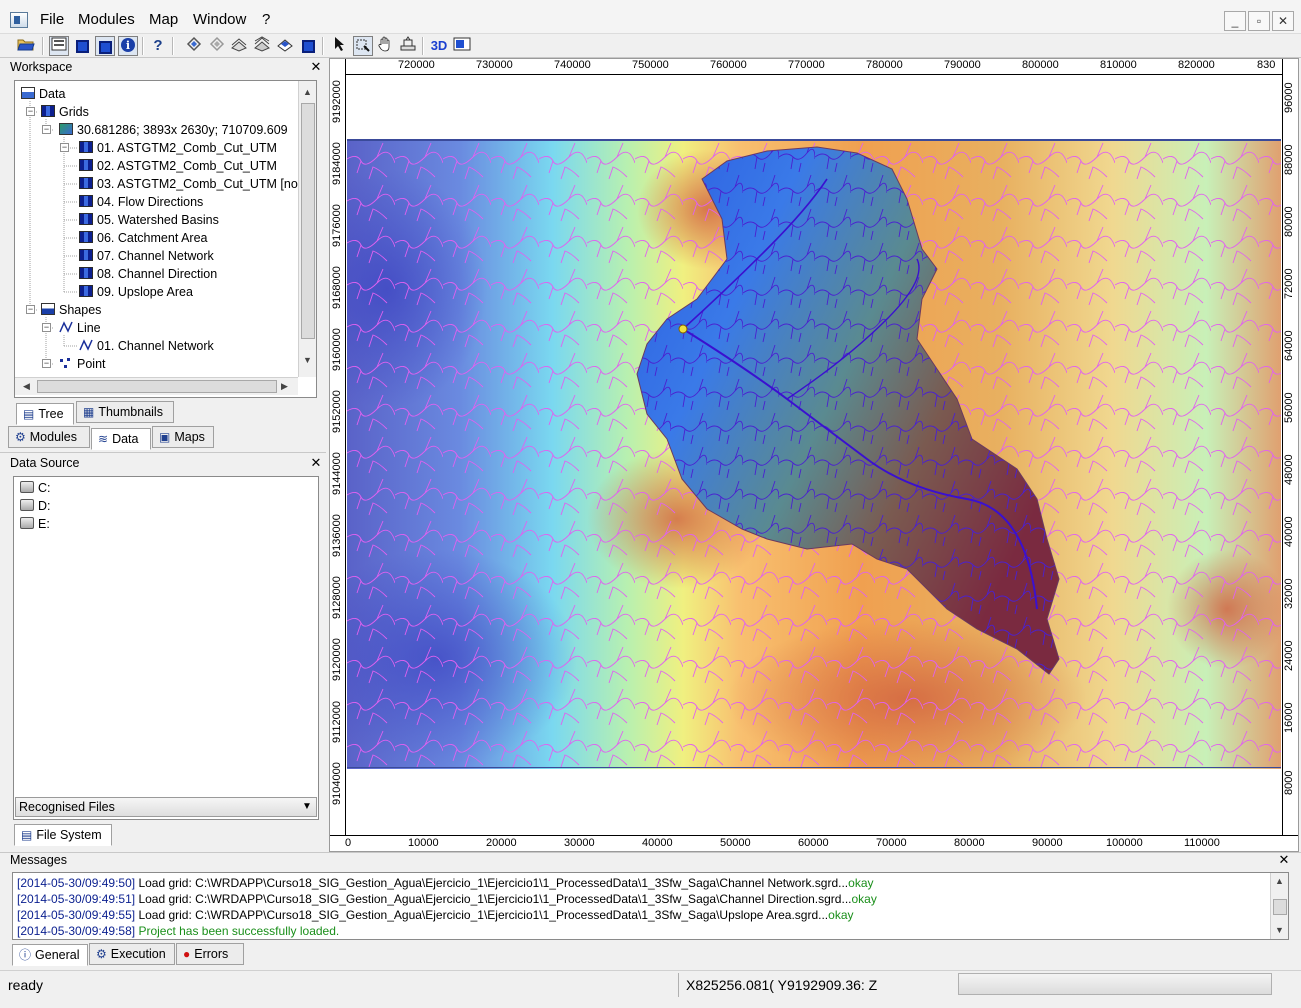 This screenshot has width=1301, height=1008. What do you see at coordinates (340, 46) in the screenshot?
I see `select-icon` at bounding box center [340, 46].